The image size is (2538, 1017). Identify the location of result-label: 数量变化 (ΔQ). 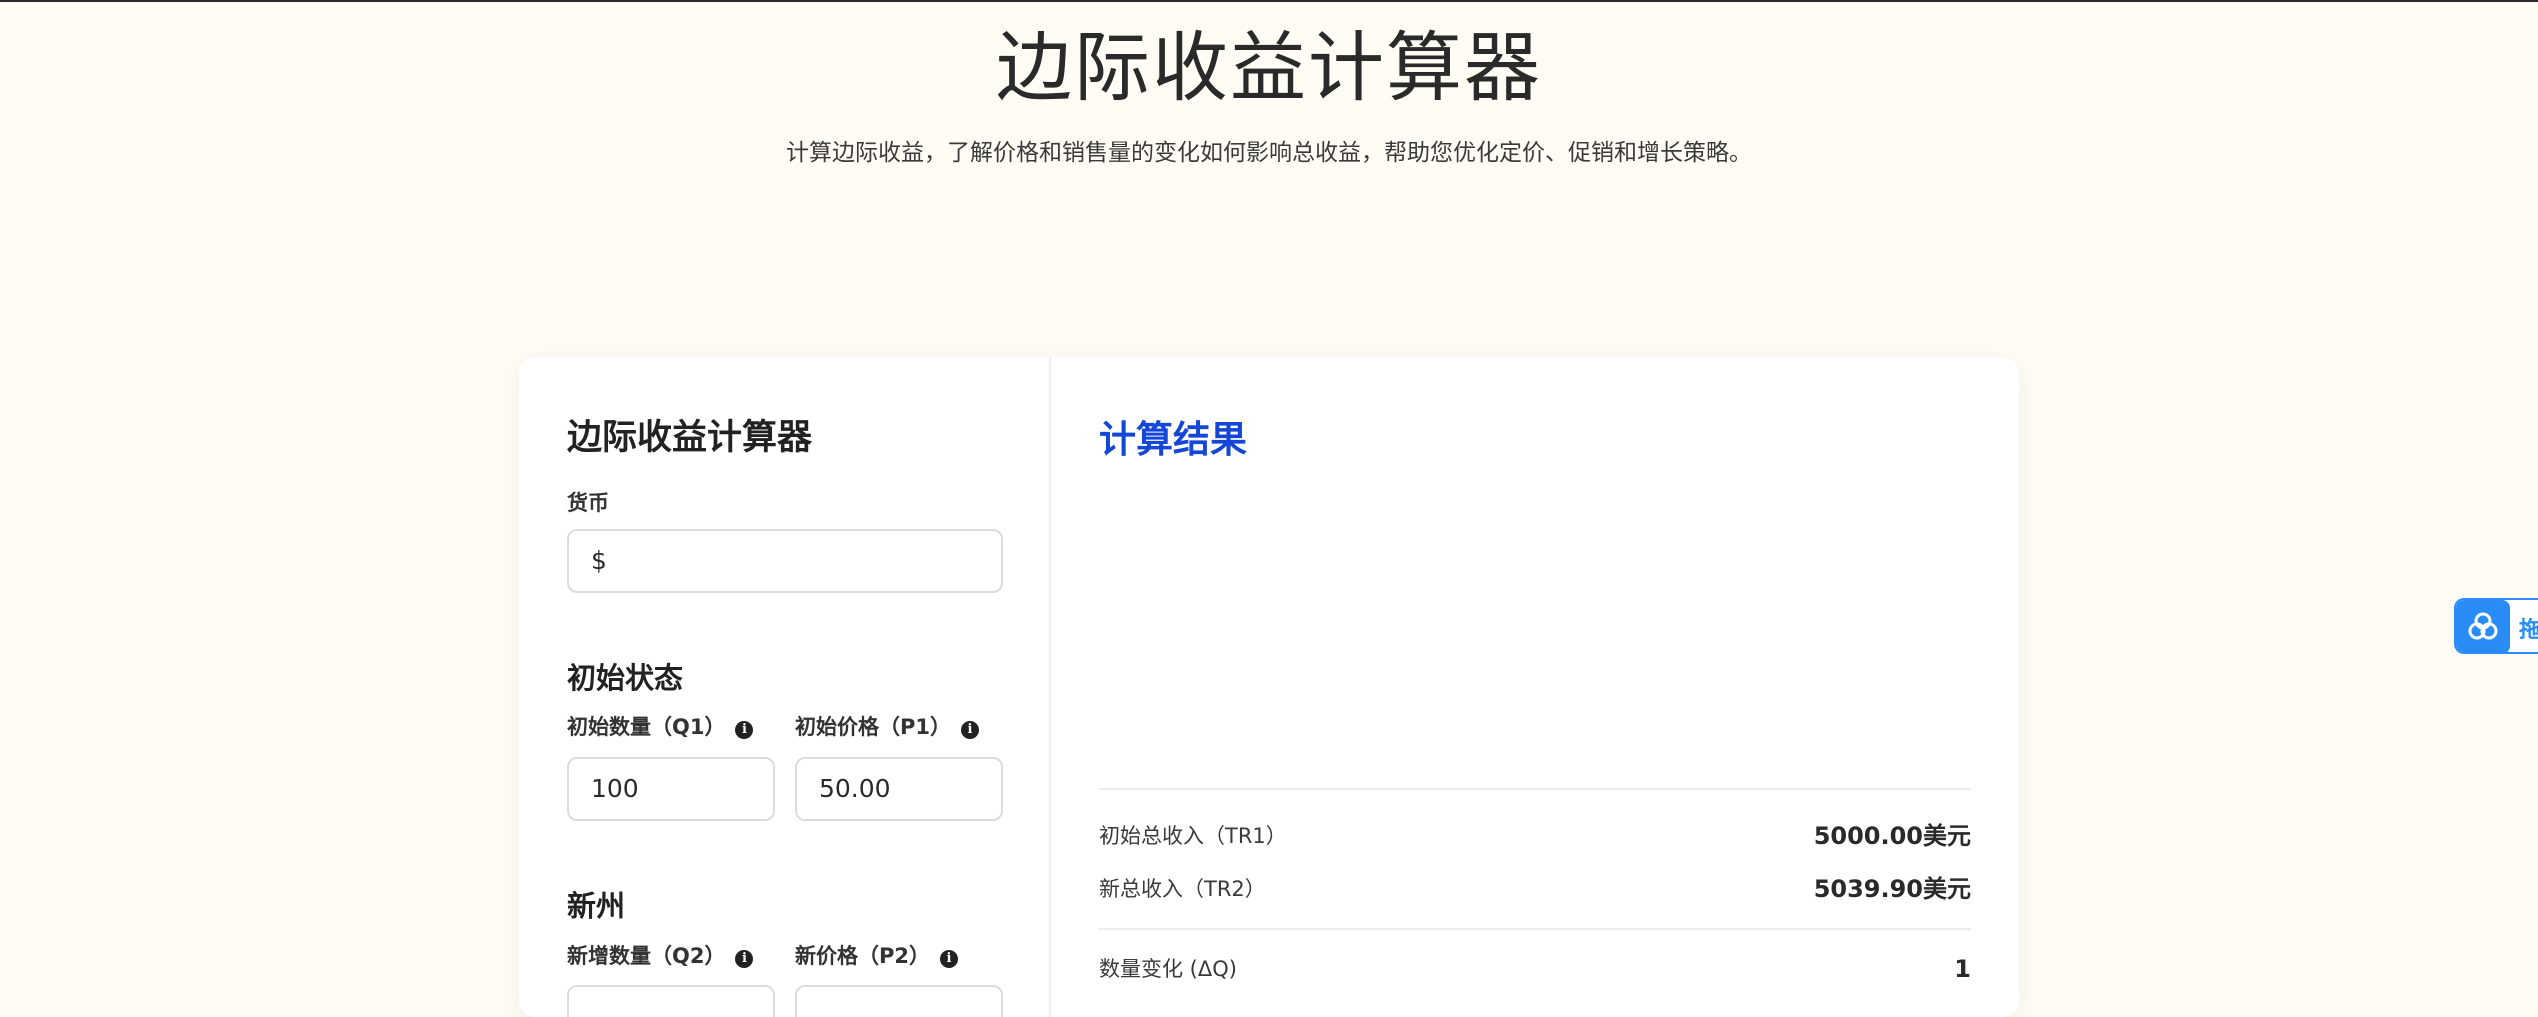
(1168, 969).